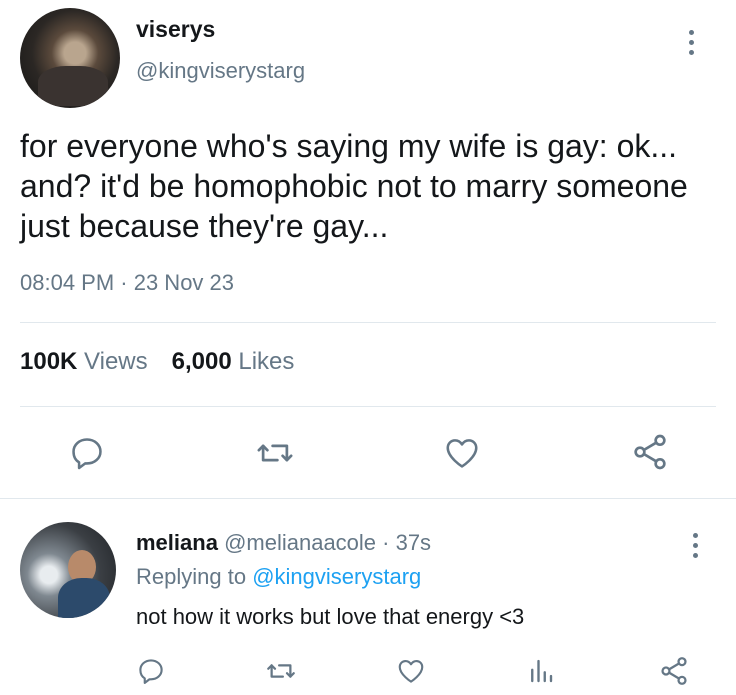  I want to click on tweet-timestamp: 08:04 PM · 23 Nov 23, so click(127, 283).